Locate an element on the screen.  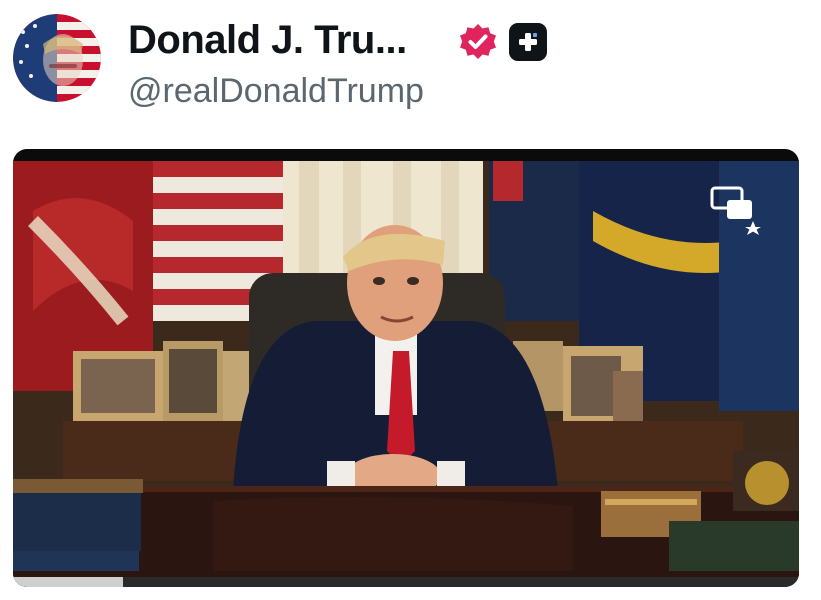
plus-icon is located at coordinates (528, 42).